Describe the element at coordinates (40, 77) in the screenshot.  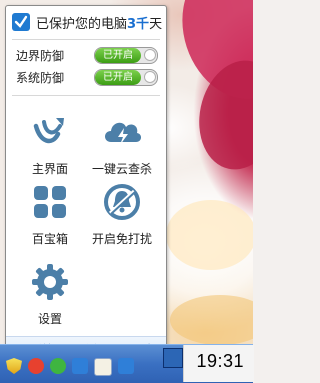
I see `system-defense-label: 系统防御` at that location.